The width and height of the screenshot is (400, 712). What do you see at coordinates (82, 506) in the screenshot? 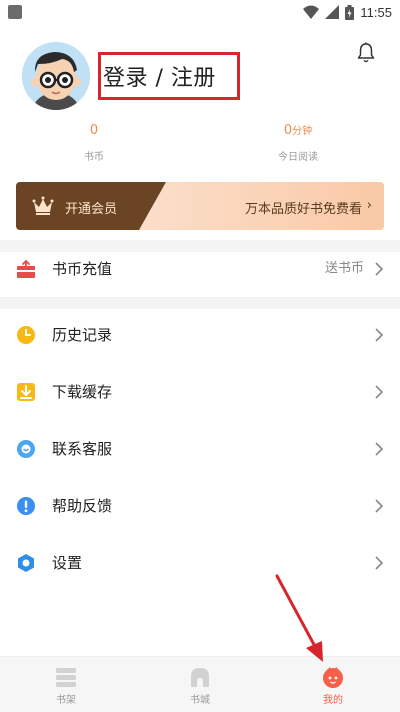
I see `help-feedback-label: 帮助反馈` at bounding box center [82, 506].